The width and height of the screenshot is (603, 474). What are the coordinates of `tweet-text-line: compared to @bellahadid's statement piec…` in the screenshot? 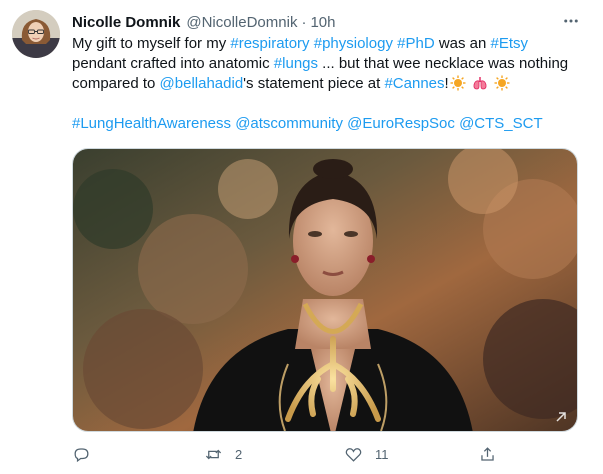 It's located at (332, 84).